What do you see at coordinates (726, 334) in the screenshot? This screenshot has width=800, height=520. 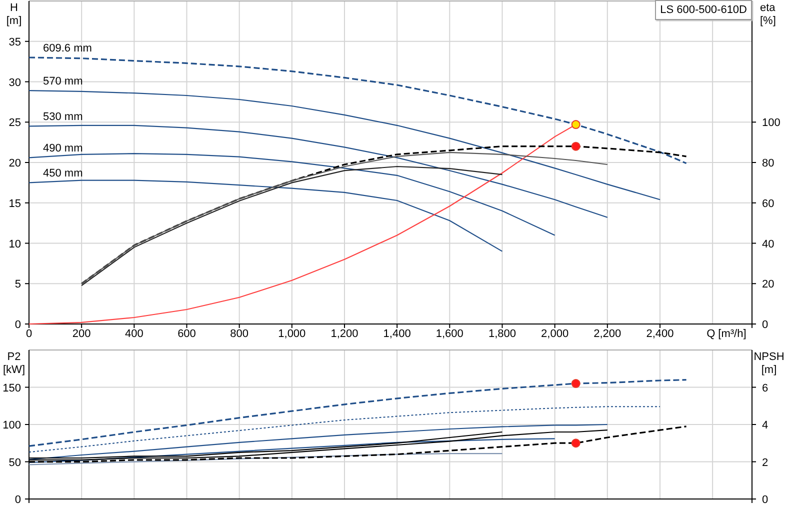 I see `axis-label: Q [m³/h]` at bounding box center [726, 334].